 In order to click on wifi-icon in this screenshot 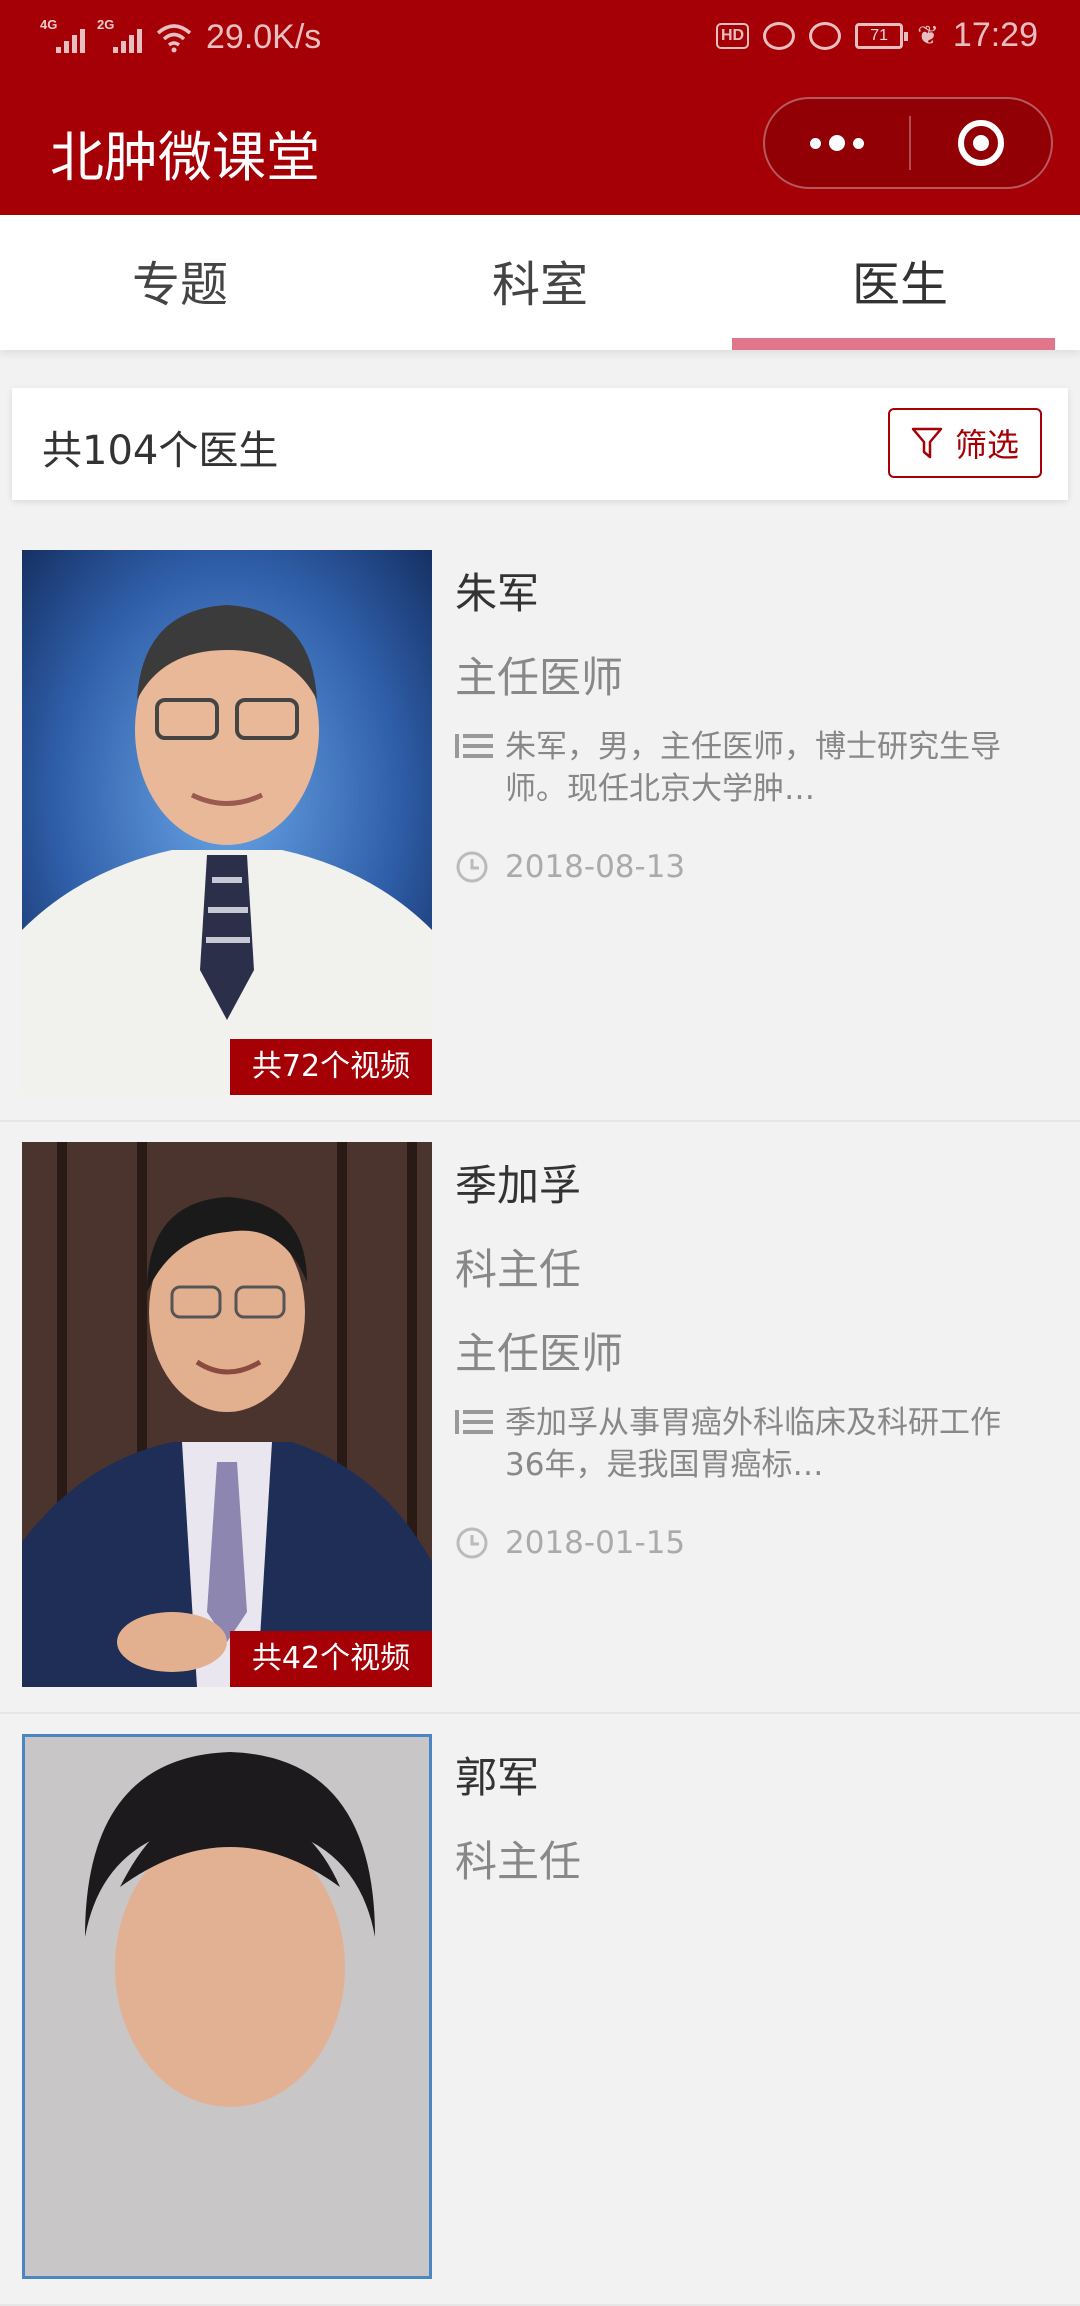, I will do `click(174, 37)`.